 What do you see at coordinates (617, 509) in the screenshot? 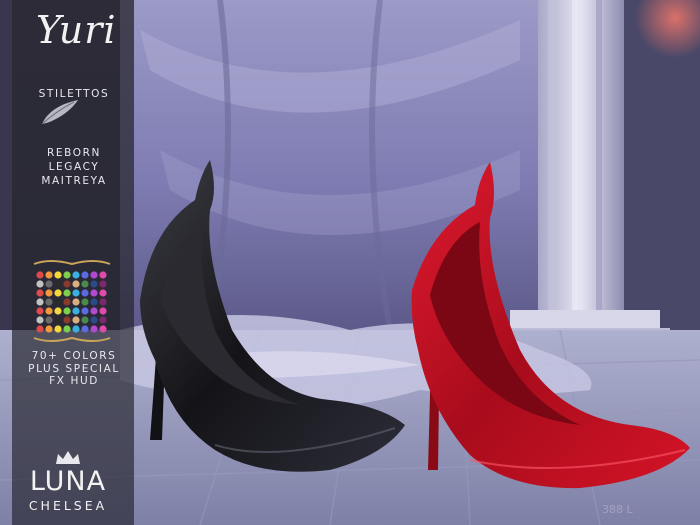
I see `watermark-text: 388 L` at bounding box center [617, 509].